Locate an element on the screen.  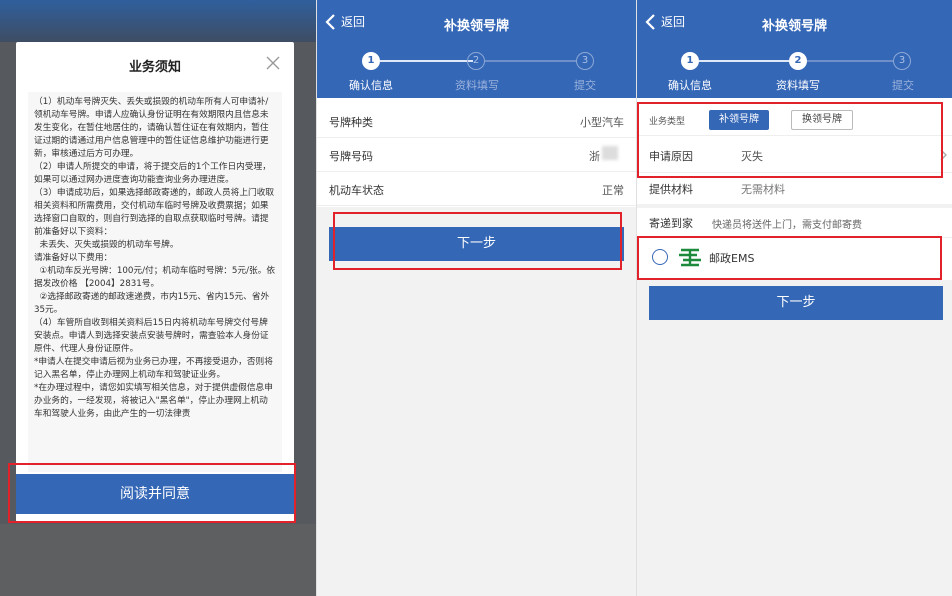
row-key: 提供材料 is located at coordinates (671, 189).